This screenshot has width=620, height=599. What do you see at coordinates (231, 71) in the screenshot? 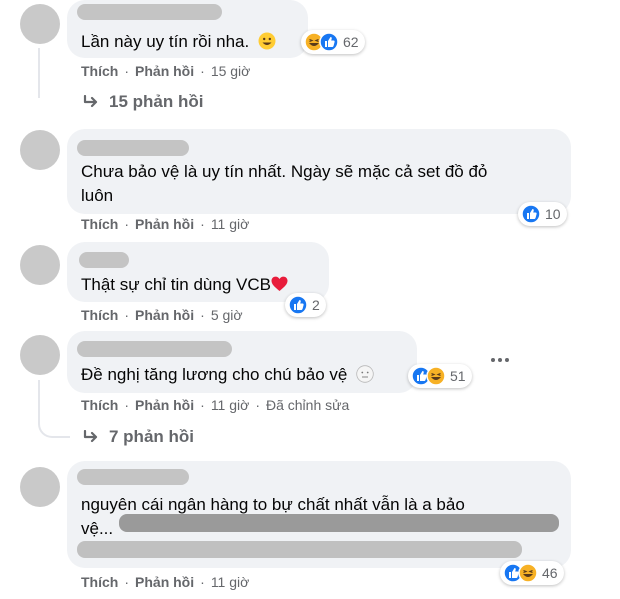
I see `timestamp: 15 giờ` at bounding box center [231, 71].